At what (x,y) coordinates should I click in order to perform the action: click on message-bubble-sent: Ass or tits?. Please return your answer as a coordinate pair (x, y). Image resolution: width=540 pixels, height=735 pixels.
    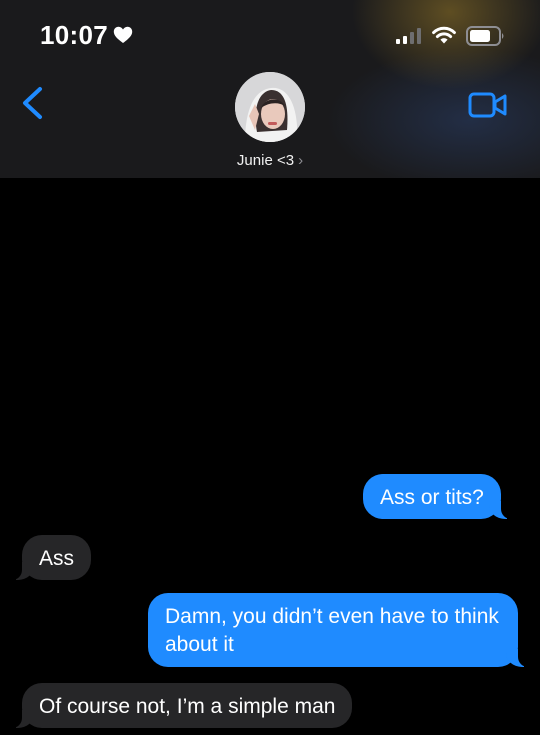
    Looking at the image, I should click on (439, 496).